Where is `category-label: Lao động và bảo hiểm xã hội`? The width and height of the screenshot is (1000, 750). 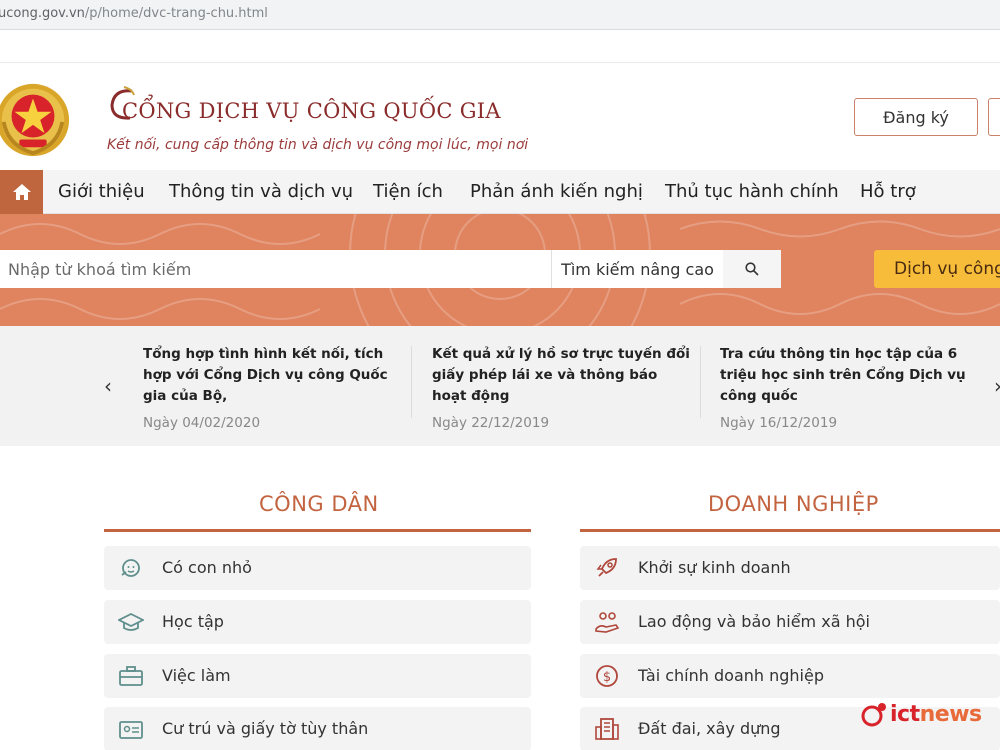
category-label: Lao động và bảo hiểm xã hội is located at coordinates (754, 621).